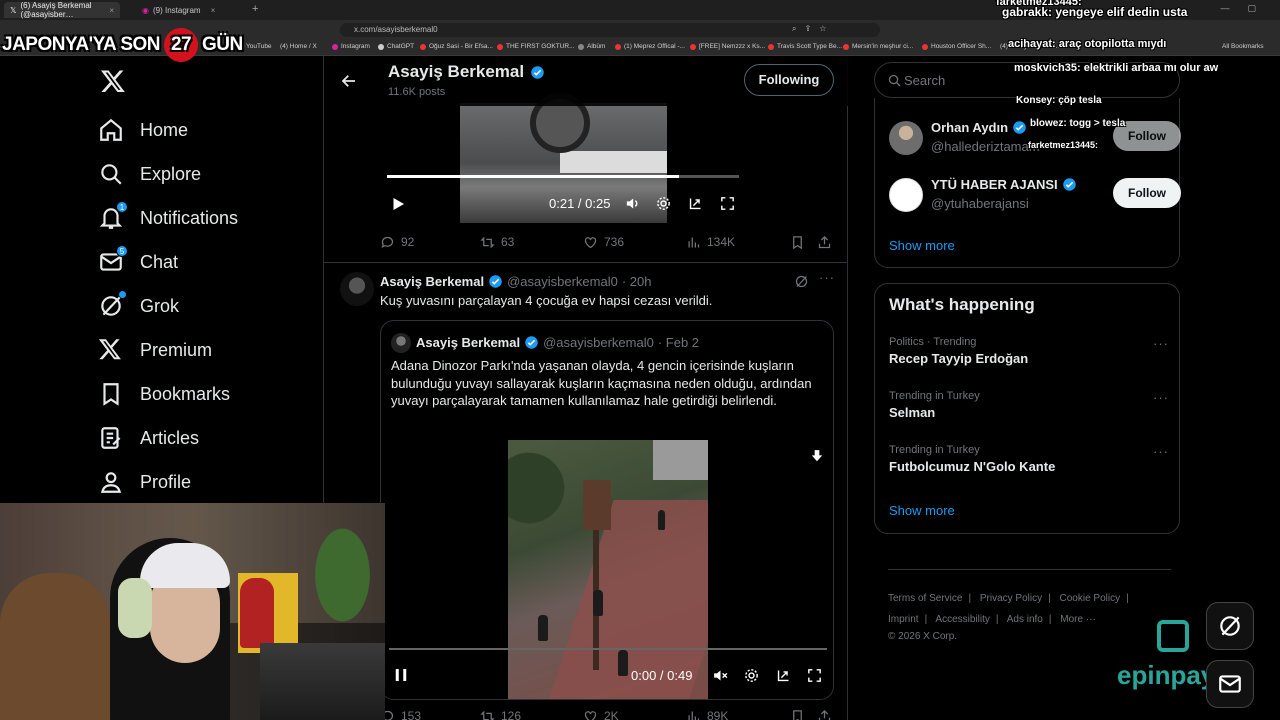 The width and height of the screenshot is (1280, 720). What do you see at coordinates (208, 306) in the screenshot?
I see `nav-grok: Grok` at bounding box center [208, 306].